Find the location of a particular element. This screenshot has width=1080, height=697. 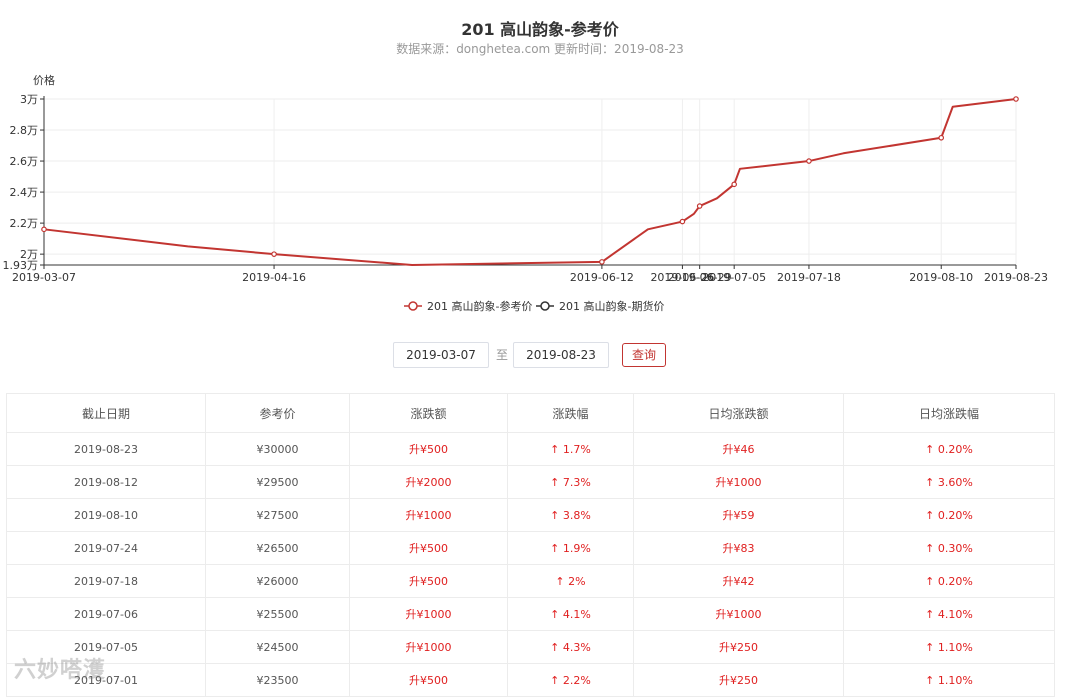

table-row: 2019-07-05 ¥24500 升¥1000 ↑ 4.3% 升¥250 ↑ 1.10% is located at coordinates (530, 647).